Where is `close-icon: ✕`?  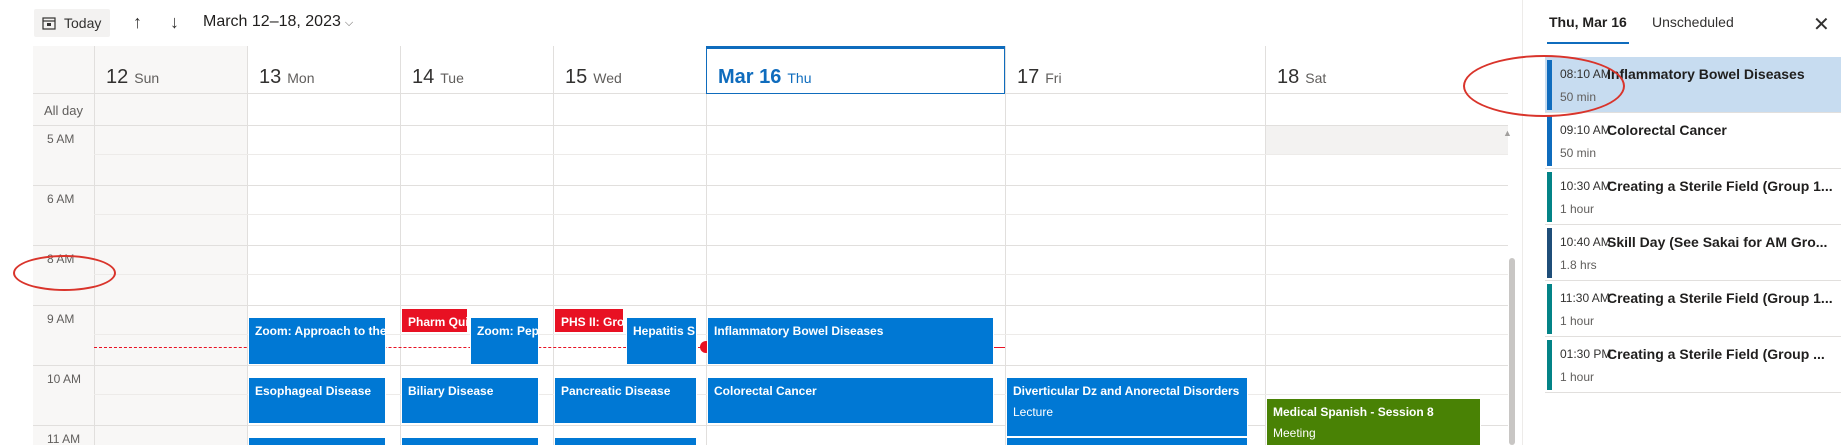
close-icon: ✕ is located at coordinates (1821, 24).